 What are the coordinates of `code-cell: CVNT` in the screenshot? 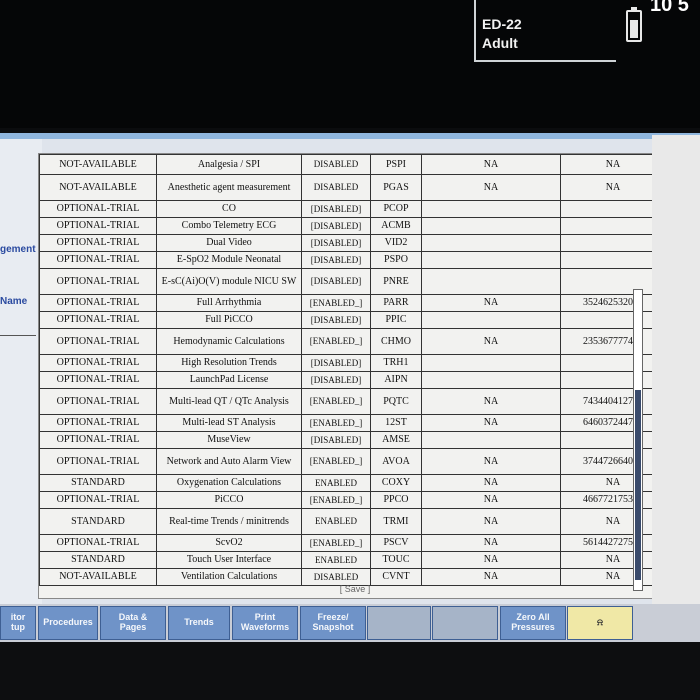 It's located at (396, 577).